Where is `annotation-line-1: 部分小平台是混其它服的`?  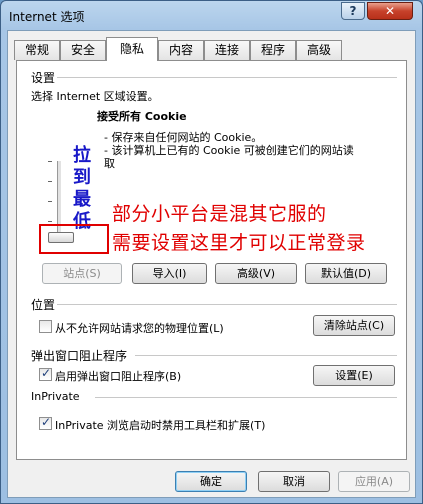 annotation-line-1: 部分小平台是混其它服的 is located at coordinates (219, 212).